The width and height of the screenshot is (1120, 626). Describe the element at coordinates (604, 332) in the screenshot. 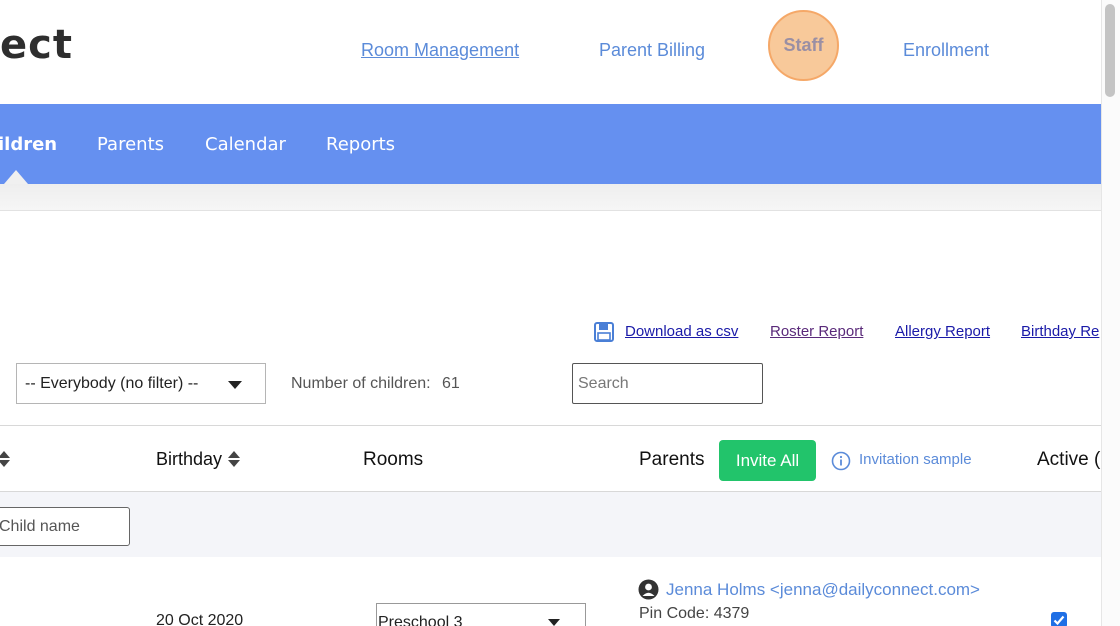

I see `floppy-disk-icon` at that location.